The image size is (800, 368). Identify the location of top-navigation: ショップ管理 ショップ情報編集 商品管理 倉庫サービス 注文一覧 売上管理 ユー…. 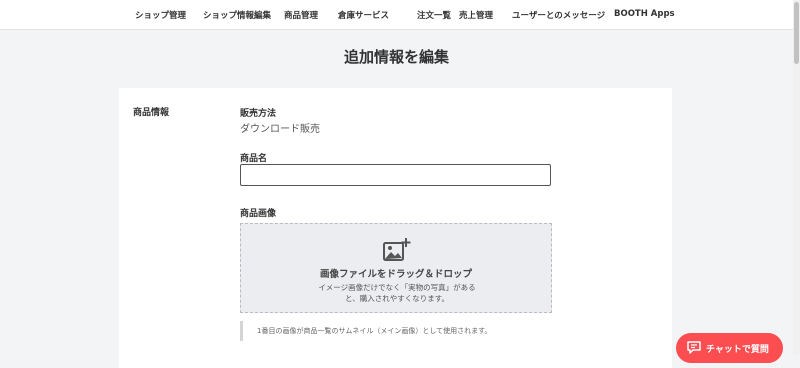
(396, 15).